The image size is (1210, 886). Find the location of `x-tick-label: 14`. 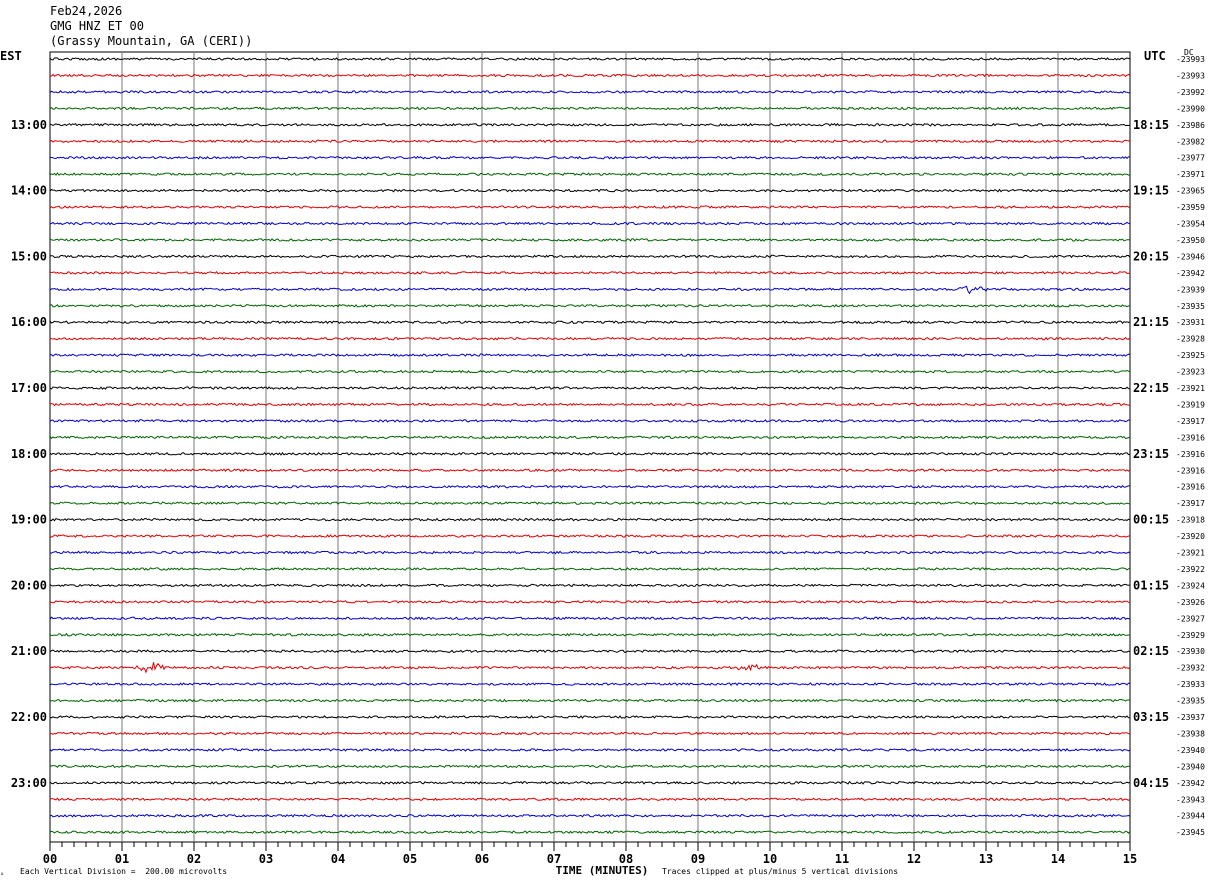

x-tick-label: 14 is located at coordinates (1058, 859).